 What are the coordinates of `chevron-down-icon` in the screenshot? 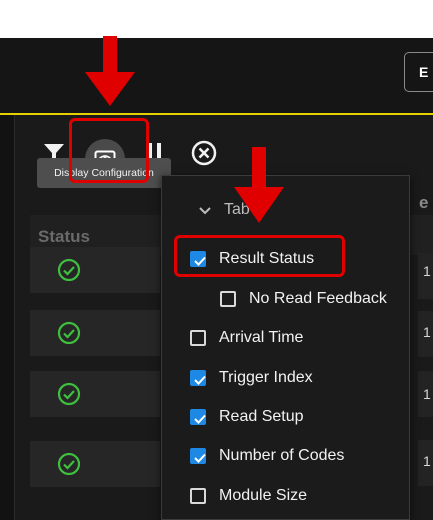 It's located at (205, 211).